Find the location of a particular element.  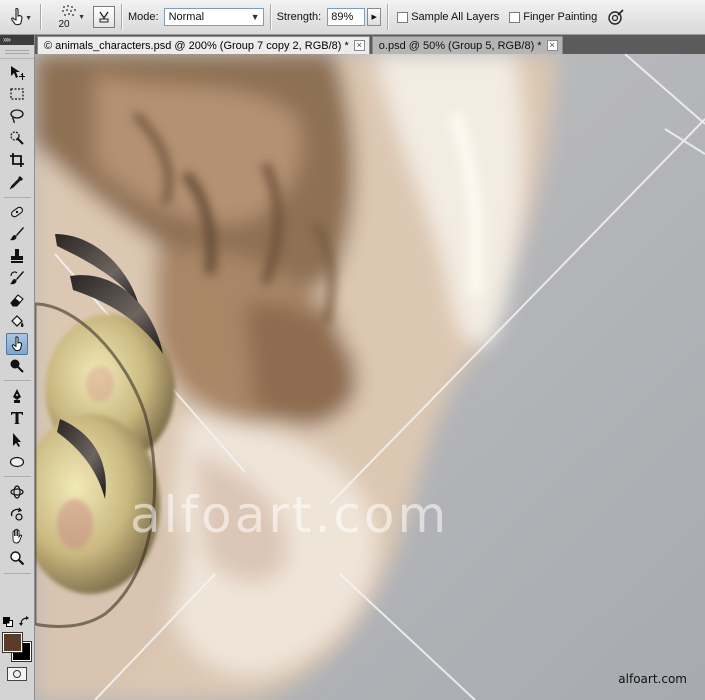

hand-icon is located at coordinates (17, 536).